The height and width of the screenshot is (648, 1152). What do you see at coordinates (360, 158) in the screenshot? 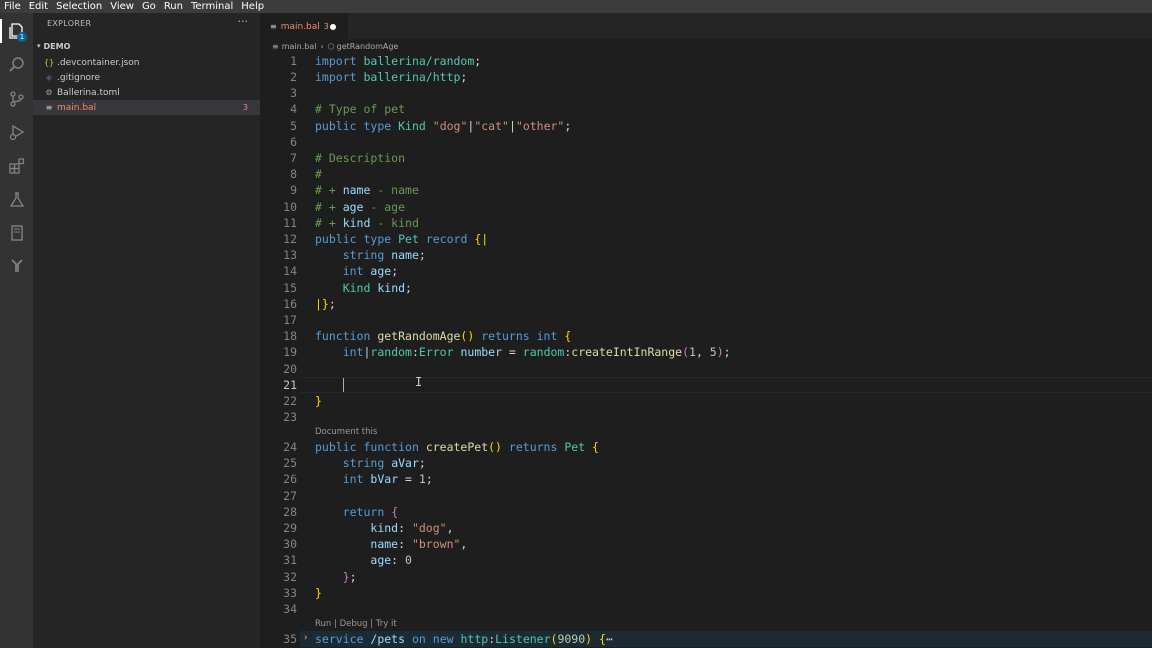
I see `code-line: # Description` at bounding box center [360, 158].